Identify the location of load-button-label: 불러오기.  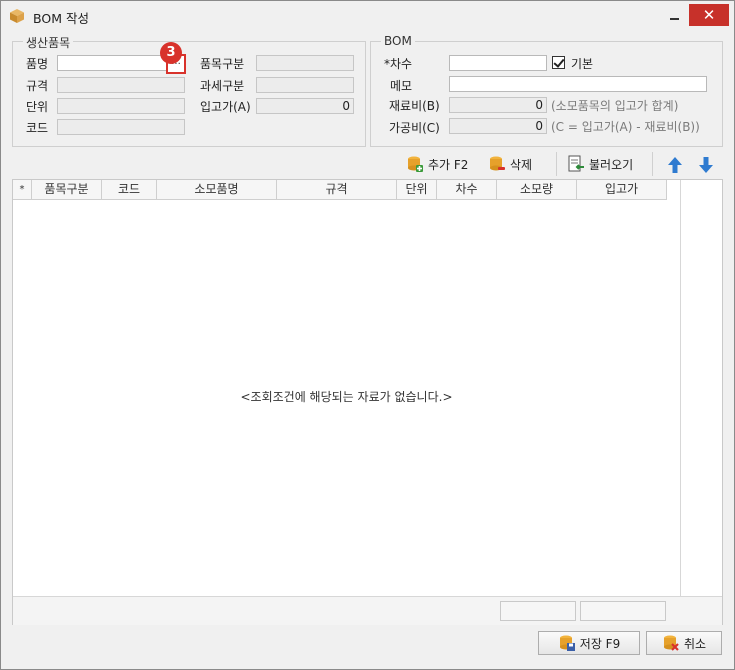
(611, 164).